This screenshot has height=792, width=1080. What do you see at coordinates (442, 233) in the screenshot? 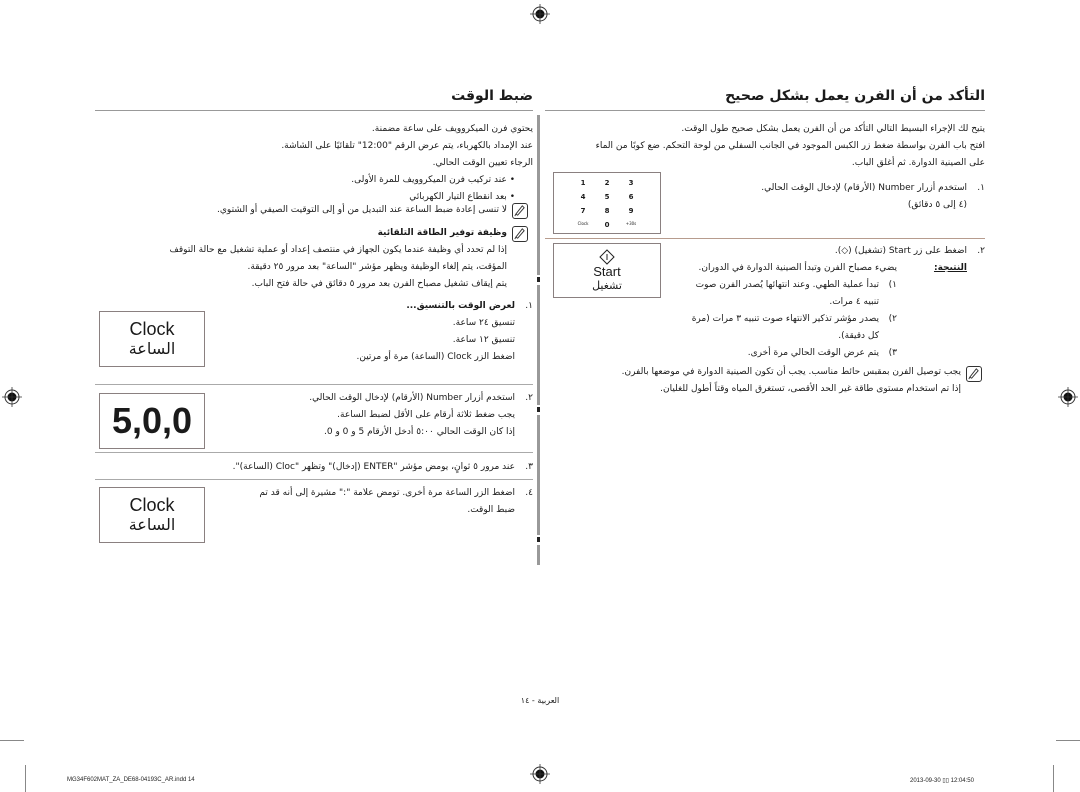
I see `note-title: وظيفة توفير الطاقة التلقائية` at bounding box center [442, 233].